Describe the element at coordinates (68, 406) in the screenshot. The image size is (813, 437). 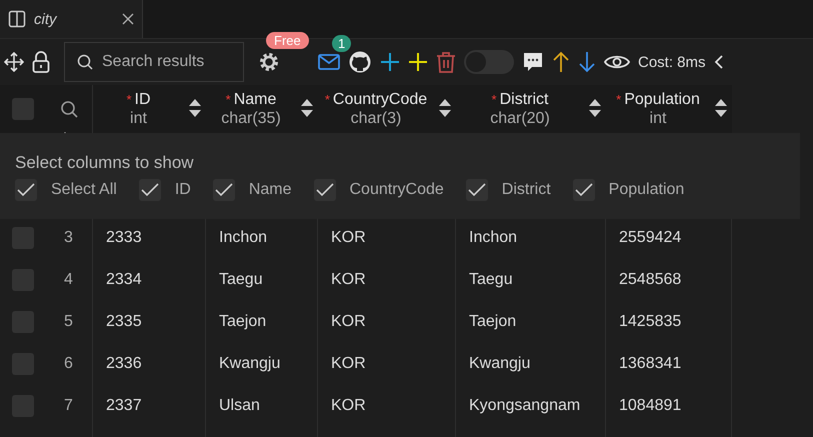
I see `row-number: 7` at that location.